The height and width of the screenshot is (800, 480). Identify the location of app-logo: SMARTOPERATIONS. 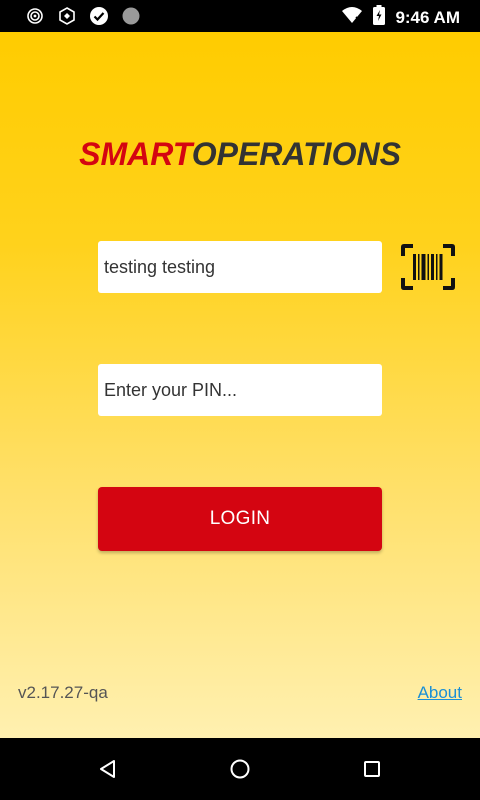
(240, 154).